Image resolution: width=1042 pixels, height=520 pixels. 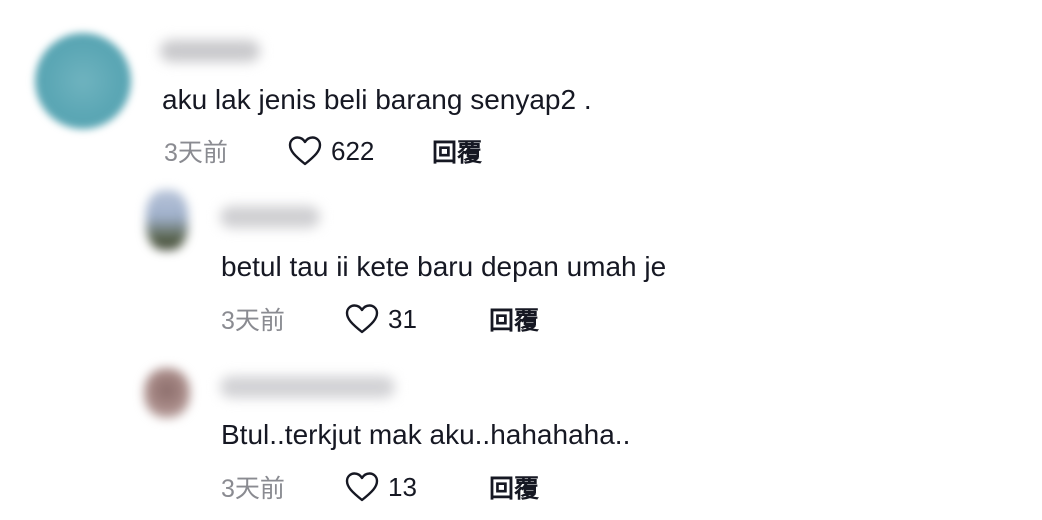 I want to click on like-button: 31, so click(x=416, y=319).